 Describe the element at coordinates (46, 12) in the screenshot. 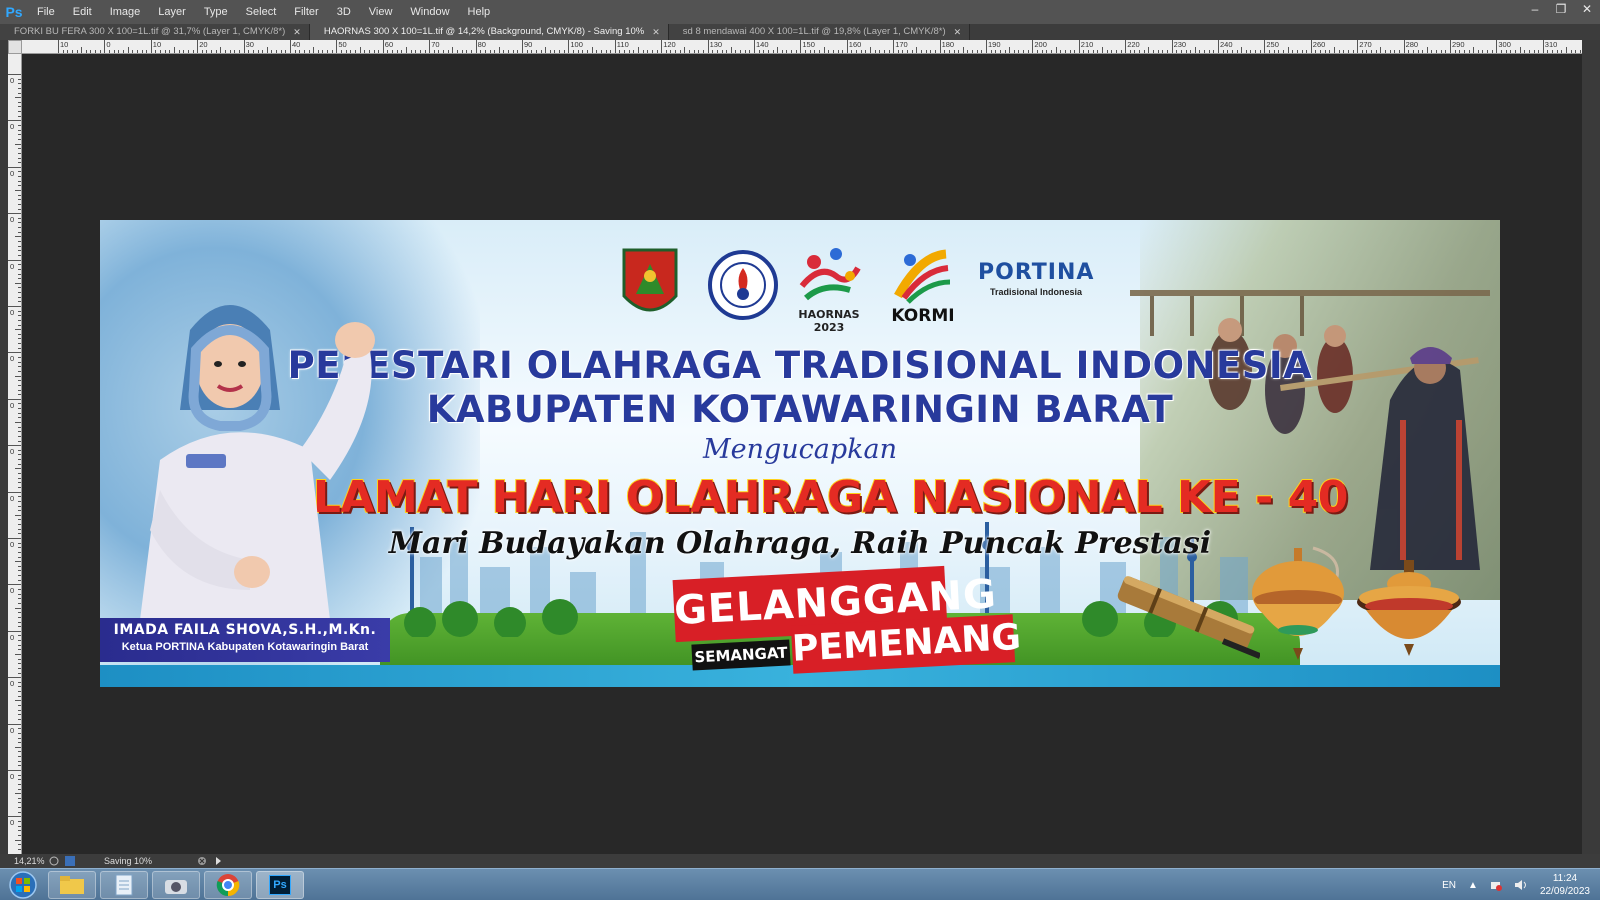

I see `menu-file: File` at that location.